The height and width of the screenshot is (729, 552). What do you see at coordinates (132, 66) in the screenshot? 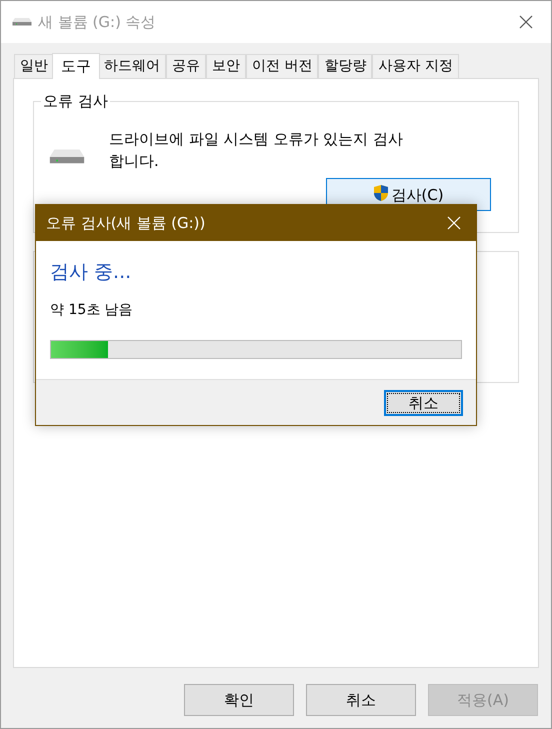
I see `tab: 하드웨어` at bounding box center [132, 66].